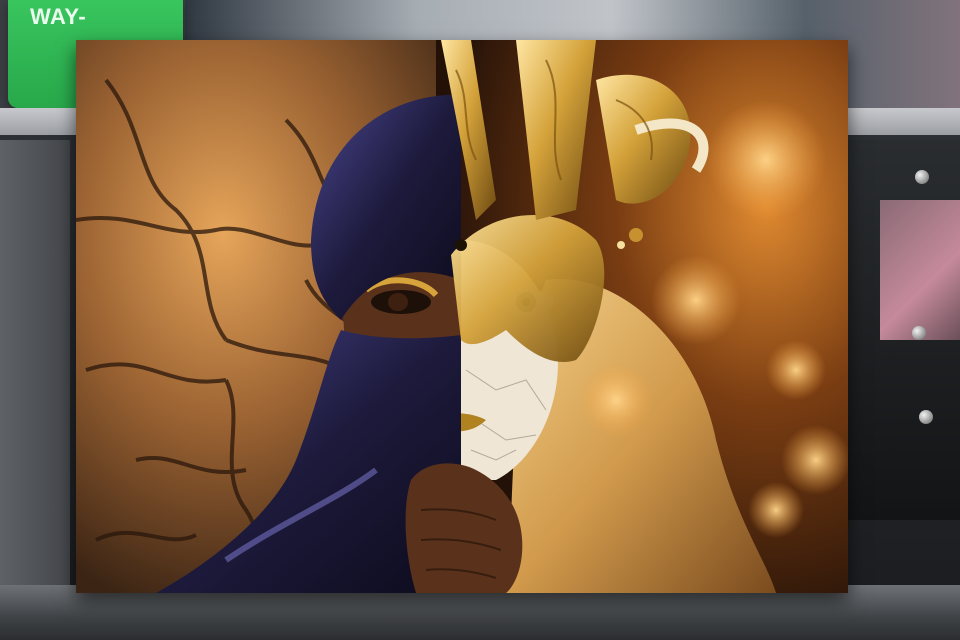  I want to click on machine-left-panel, so click(35, 365).